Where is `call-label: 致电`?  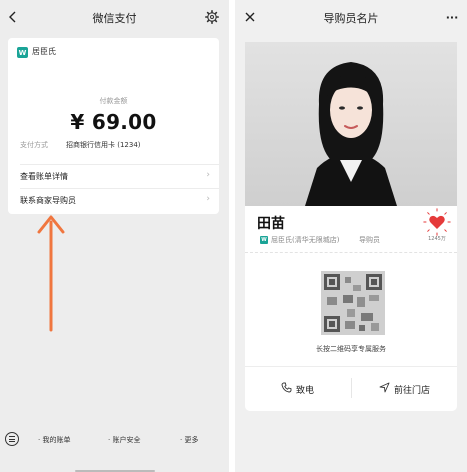
call-label: 致电 is located at coordinates (305, 390).